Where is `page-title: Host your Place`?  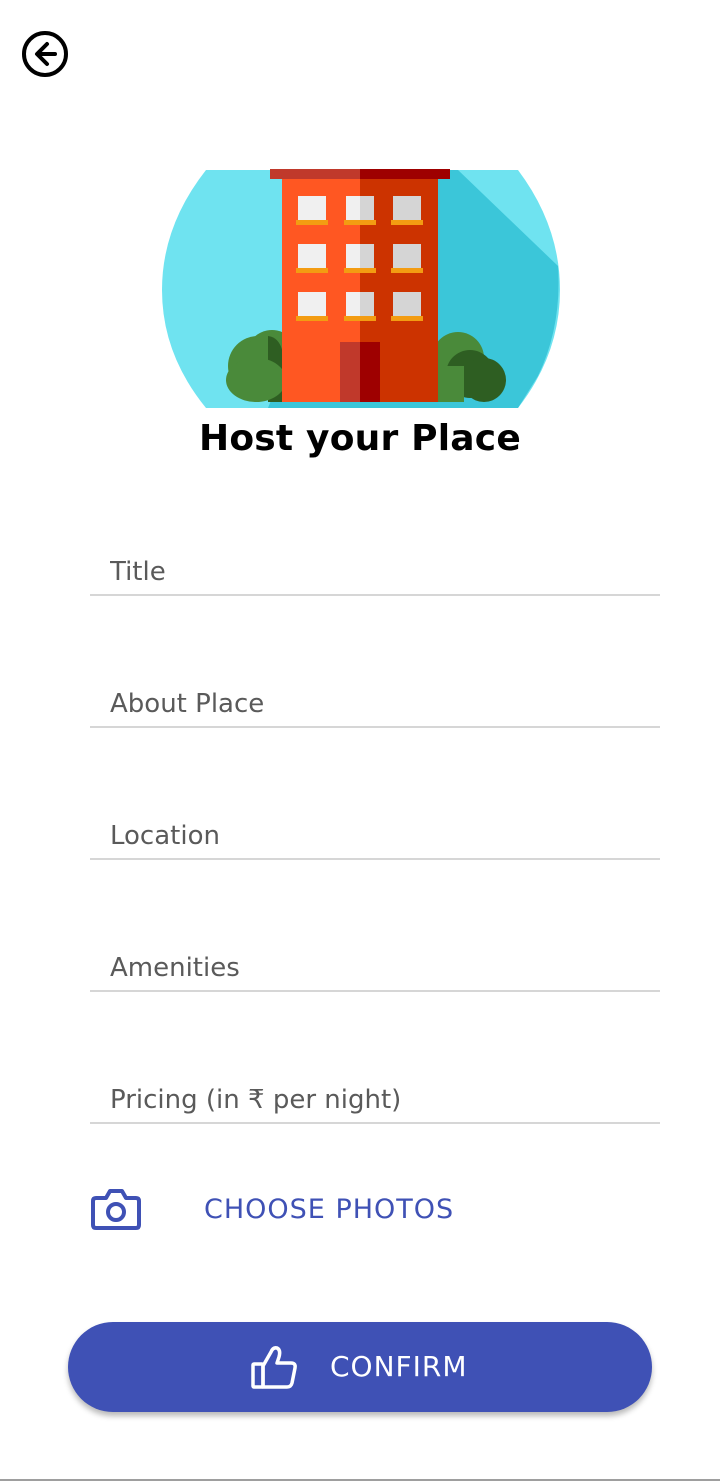 page-title: Host your Place is located at coordinates (360, 438).